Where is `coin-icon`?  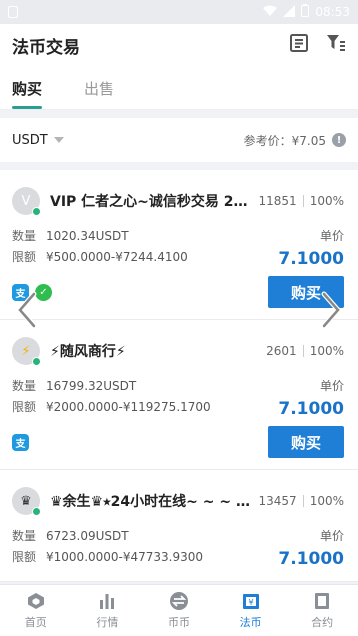 coin-icon is located at coordinates (179, 601).